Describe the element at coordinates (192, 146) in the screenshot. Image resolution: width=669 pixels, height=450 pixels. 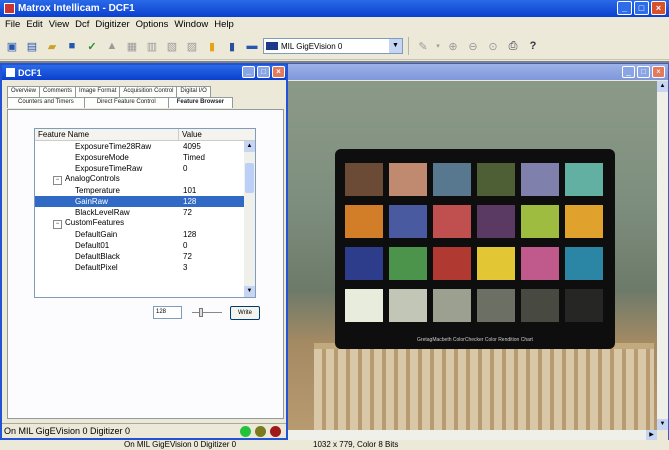
I see `feature-value: 4095` at that location.